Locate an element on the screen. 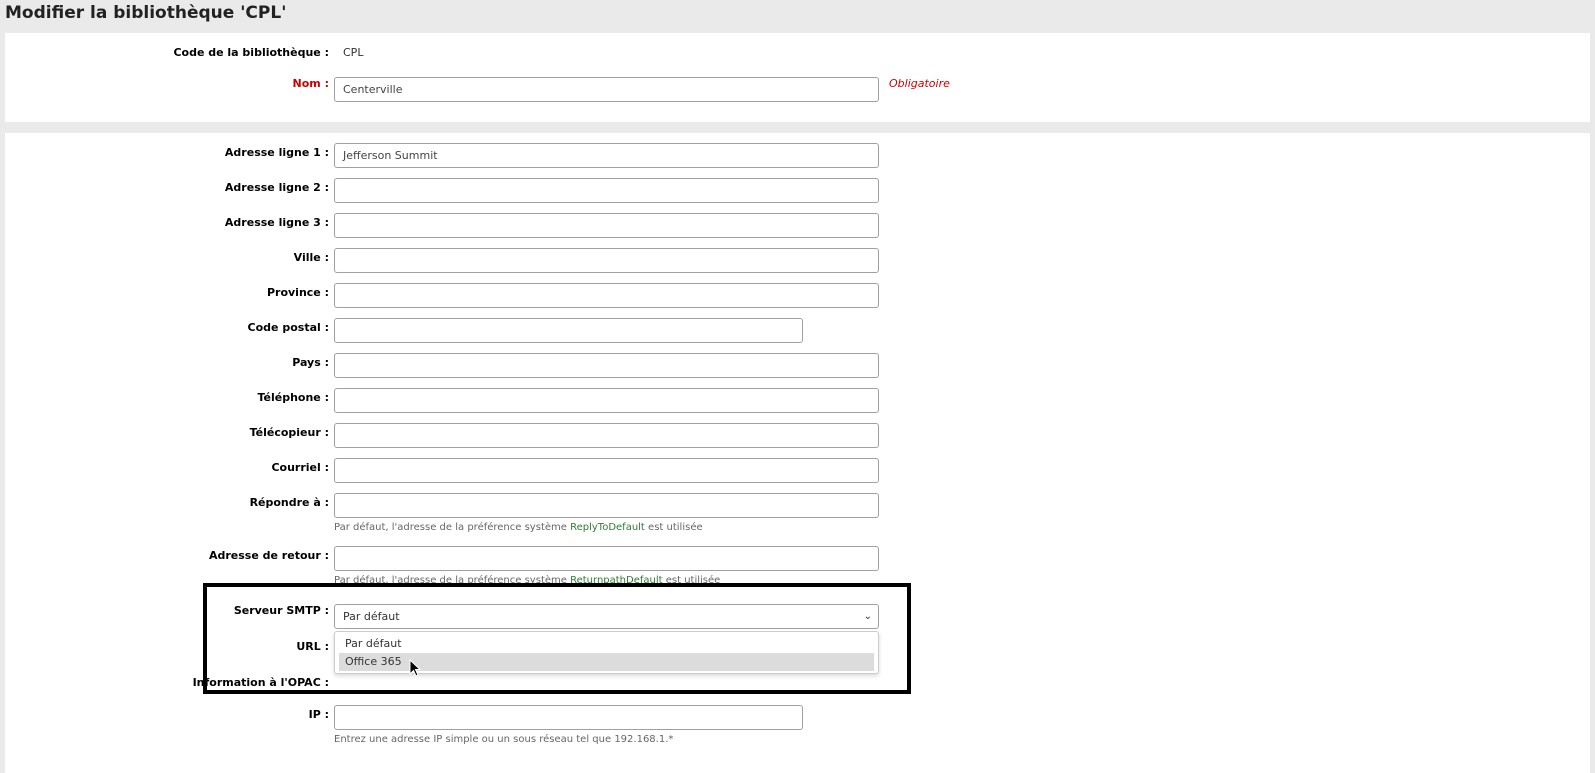 The height and width of the screenshot is (773, 1595). mouse-cursor-icon is located at coordinates (415, 668).